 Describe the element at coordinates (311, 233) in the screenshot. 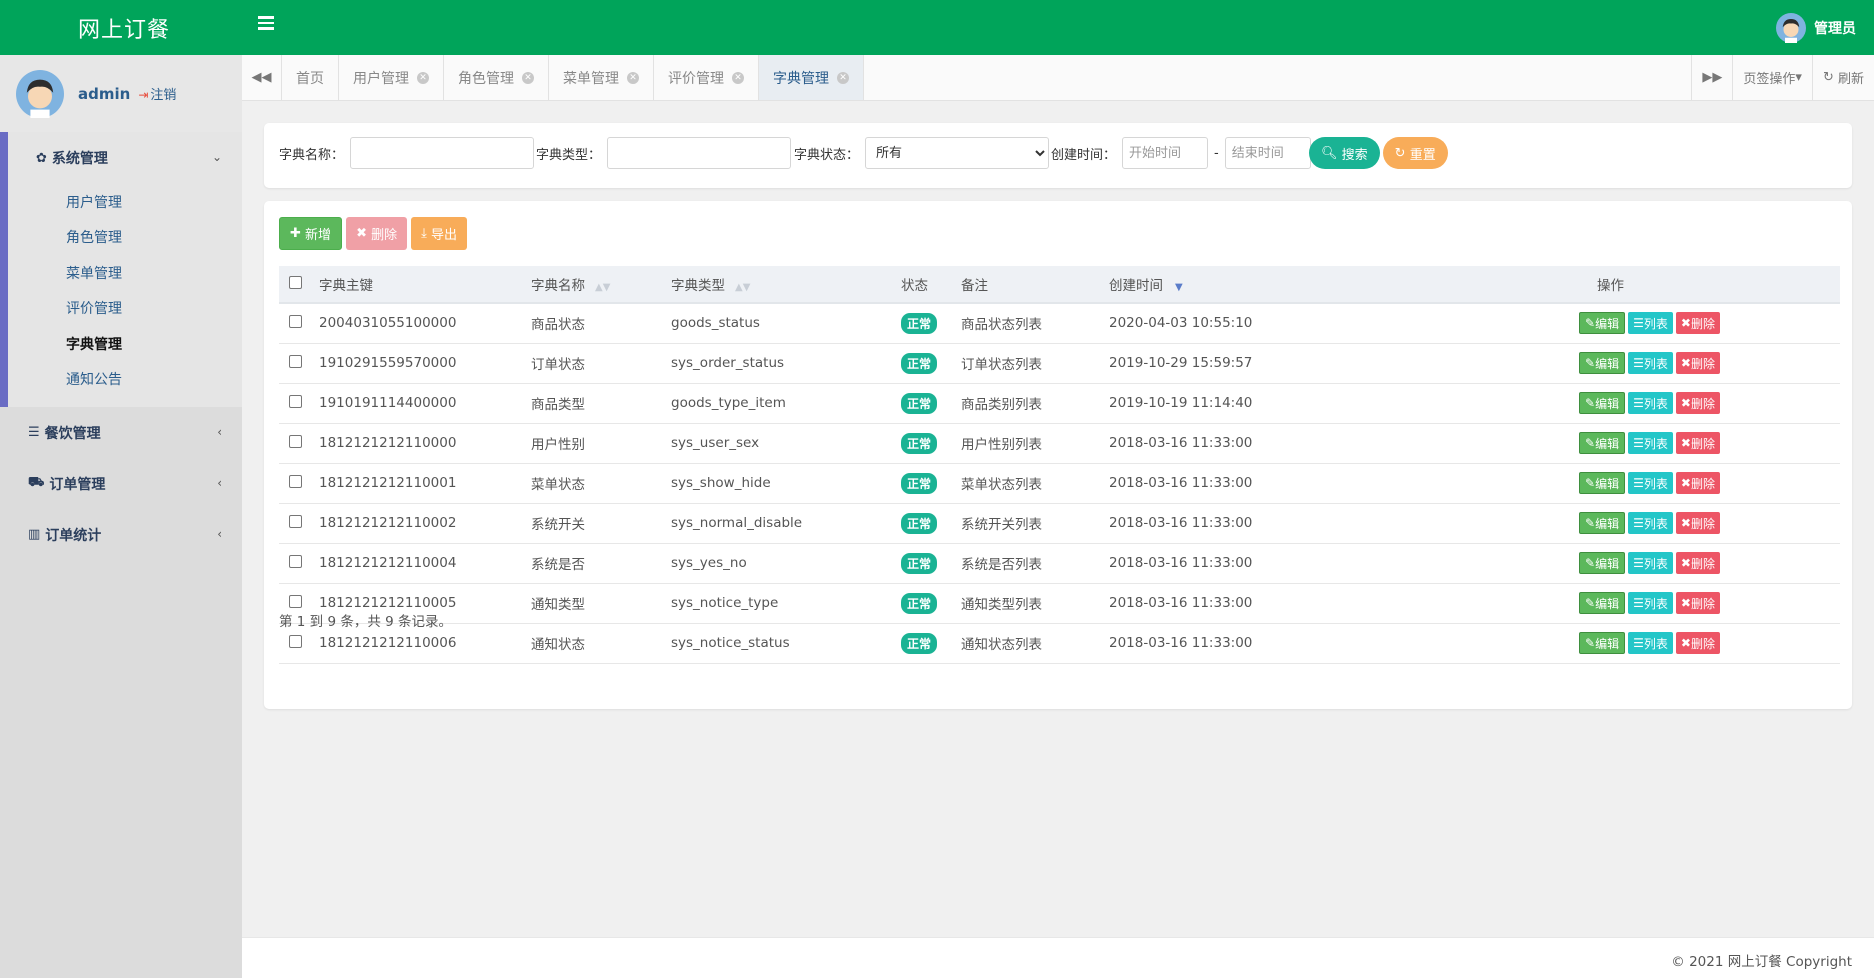

I see `add-button: ✚ 新增` at that location.